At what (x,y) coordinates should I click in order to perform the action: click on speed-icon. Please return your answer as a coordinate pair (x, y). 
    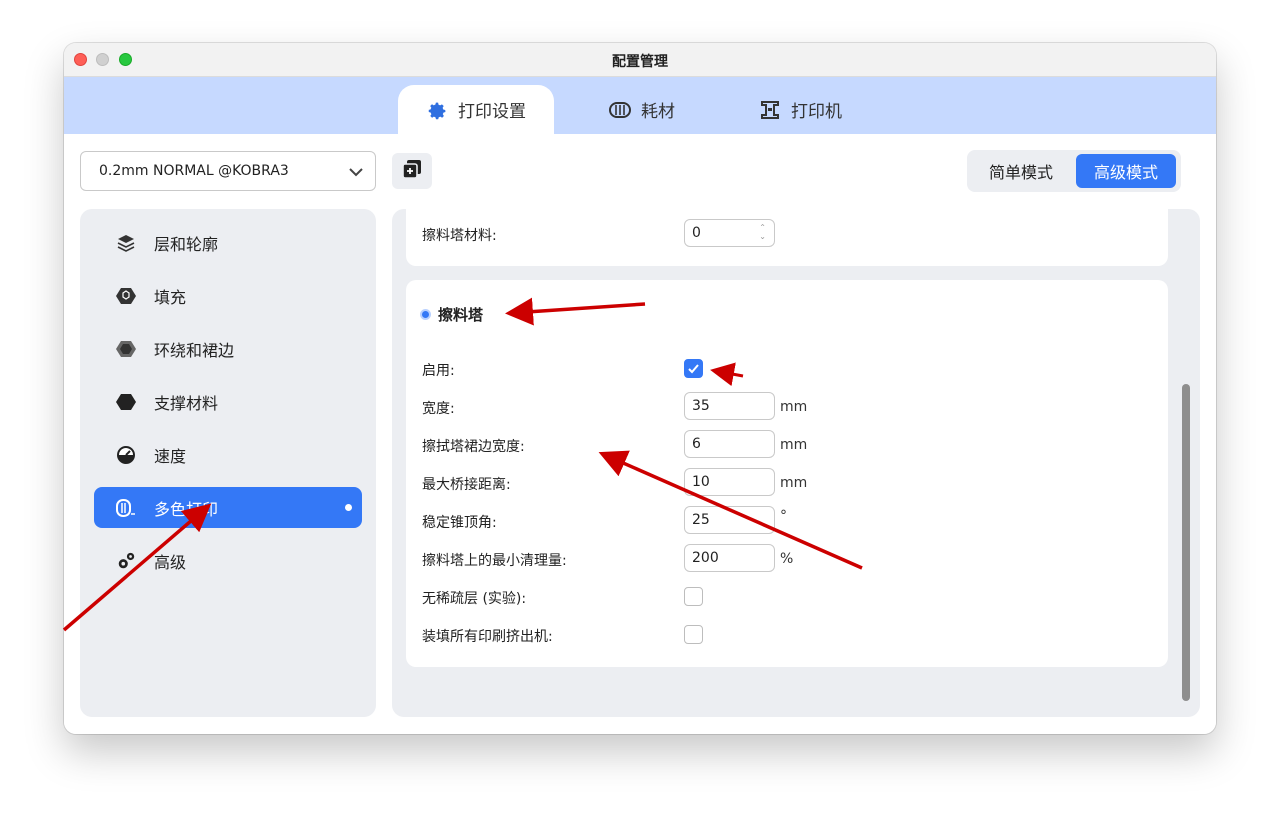
    Looking at the image, I should click on (126, 455).